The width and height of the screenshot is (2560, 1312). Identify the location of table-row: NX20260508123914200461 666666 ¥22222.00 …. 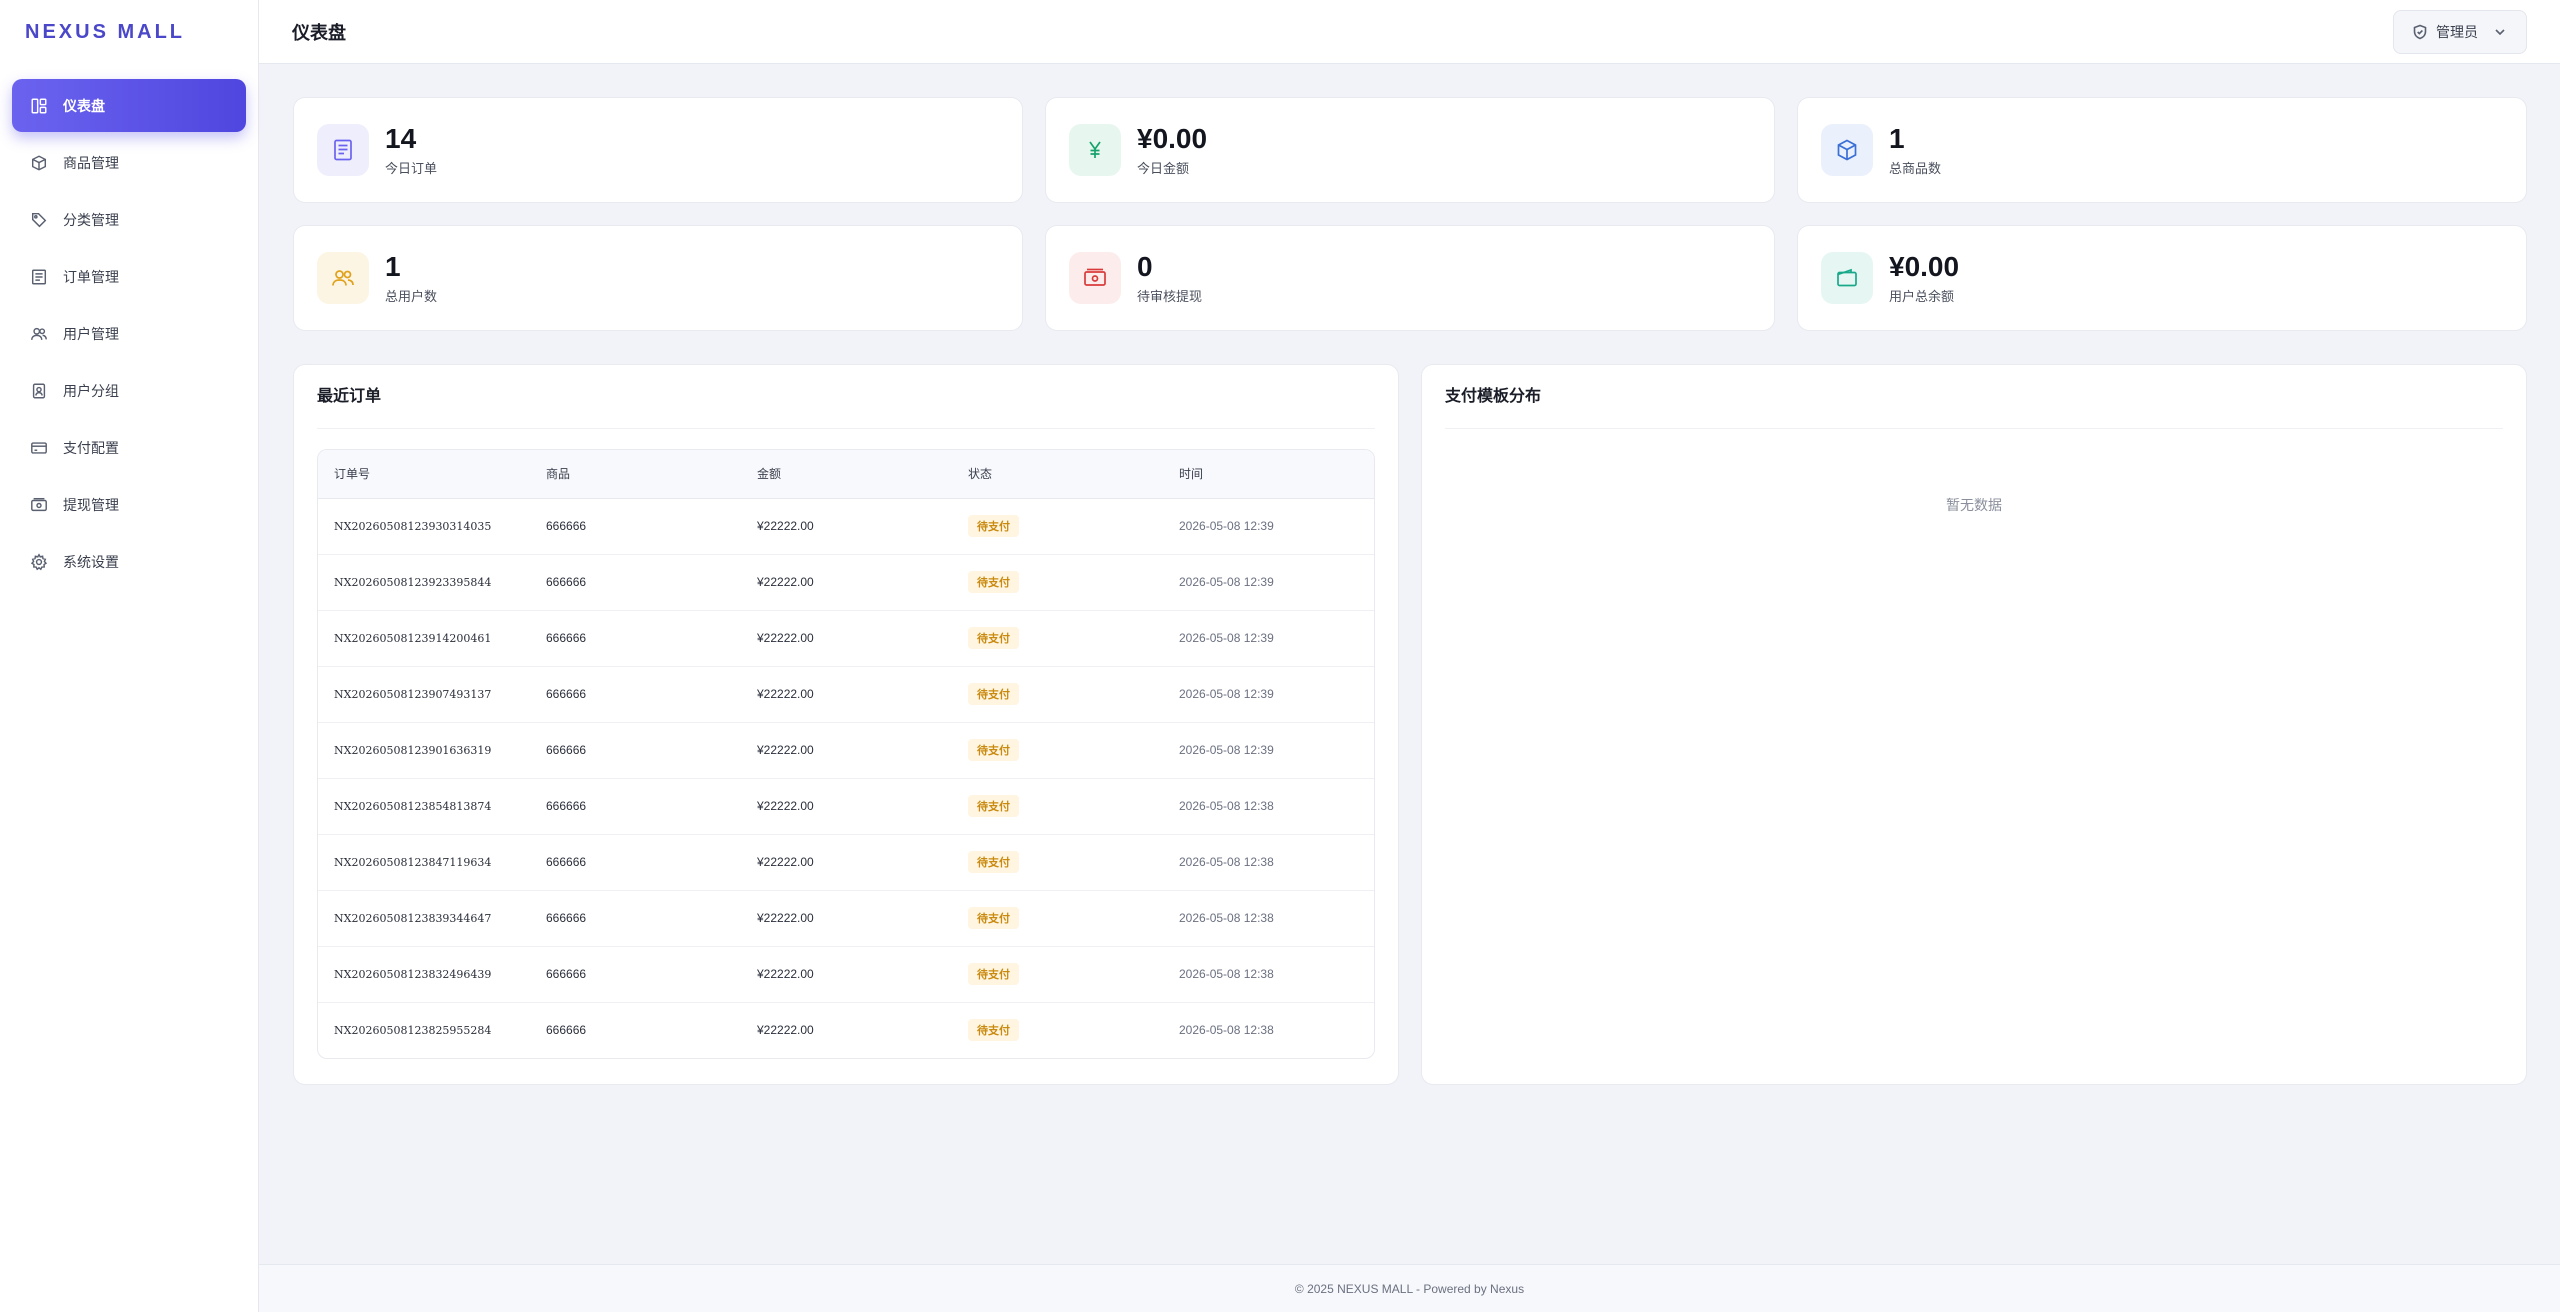
(846, 638).